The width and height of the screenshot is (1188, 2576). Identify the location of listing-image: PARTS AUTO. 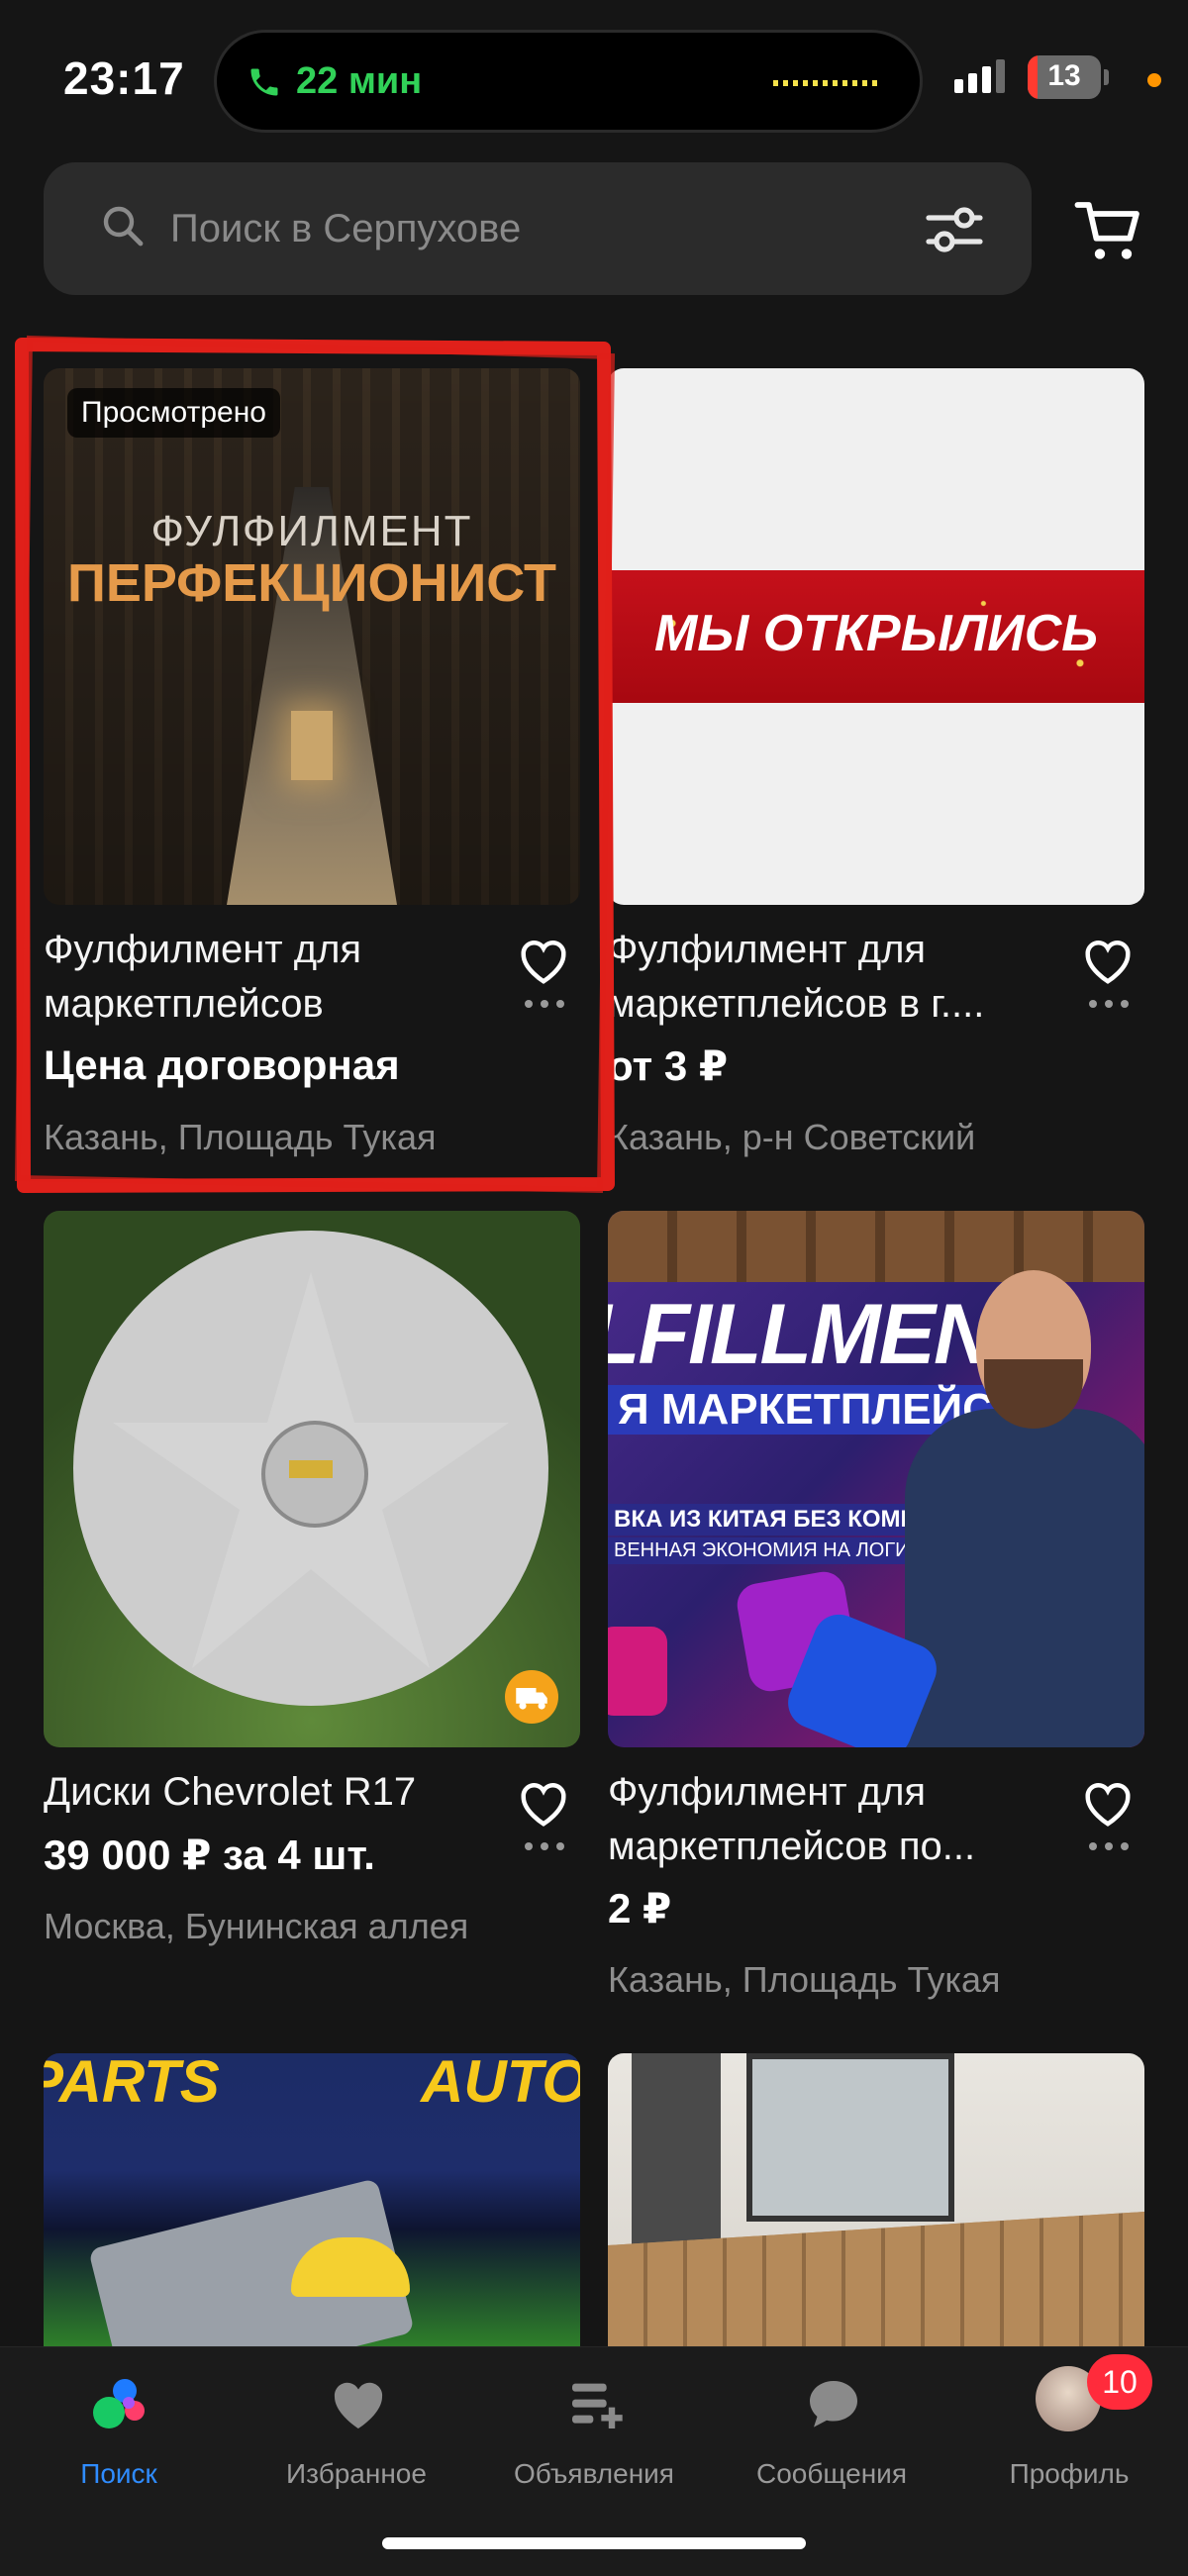
(312, 2199).